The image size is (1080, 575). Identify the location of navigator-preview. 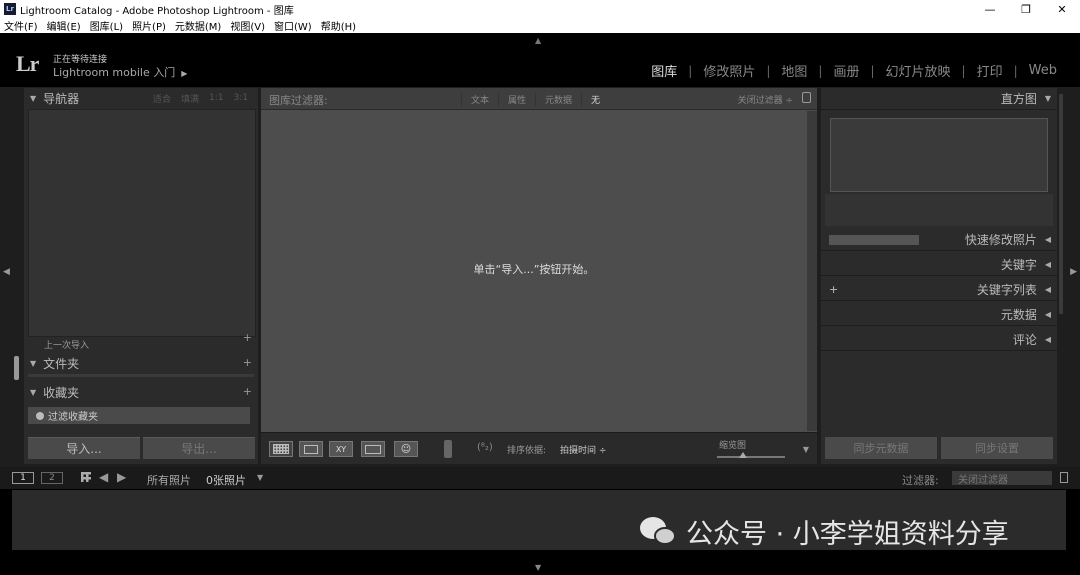
(142, 223).